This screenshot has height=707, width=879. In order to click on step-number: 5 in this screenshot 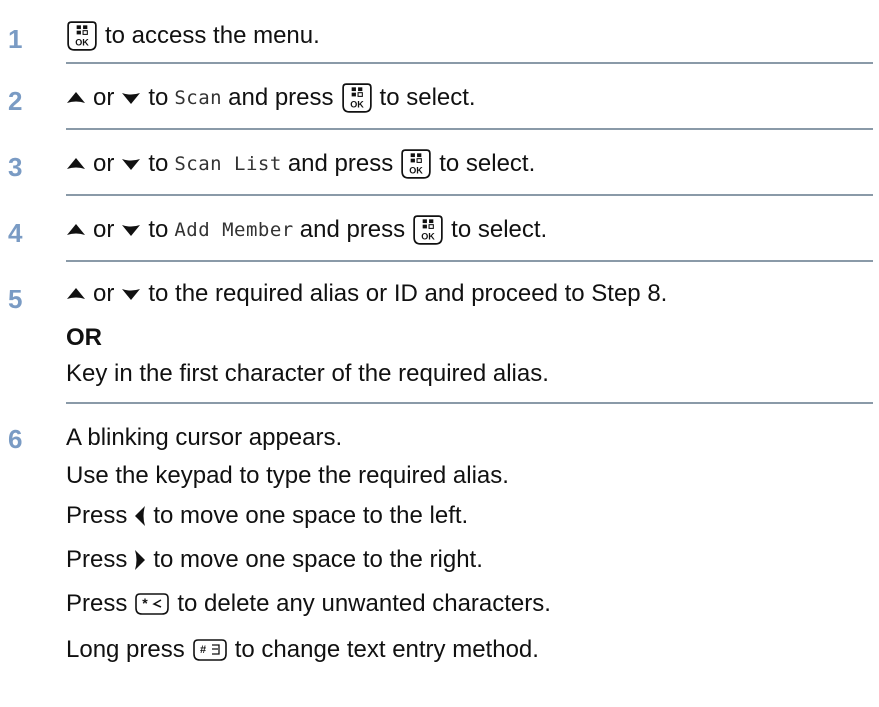, I will do `click(15, 299)`.